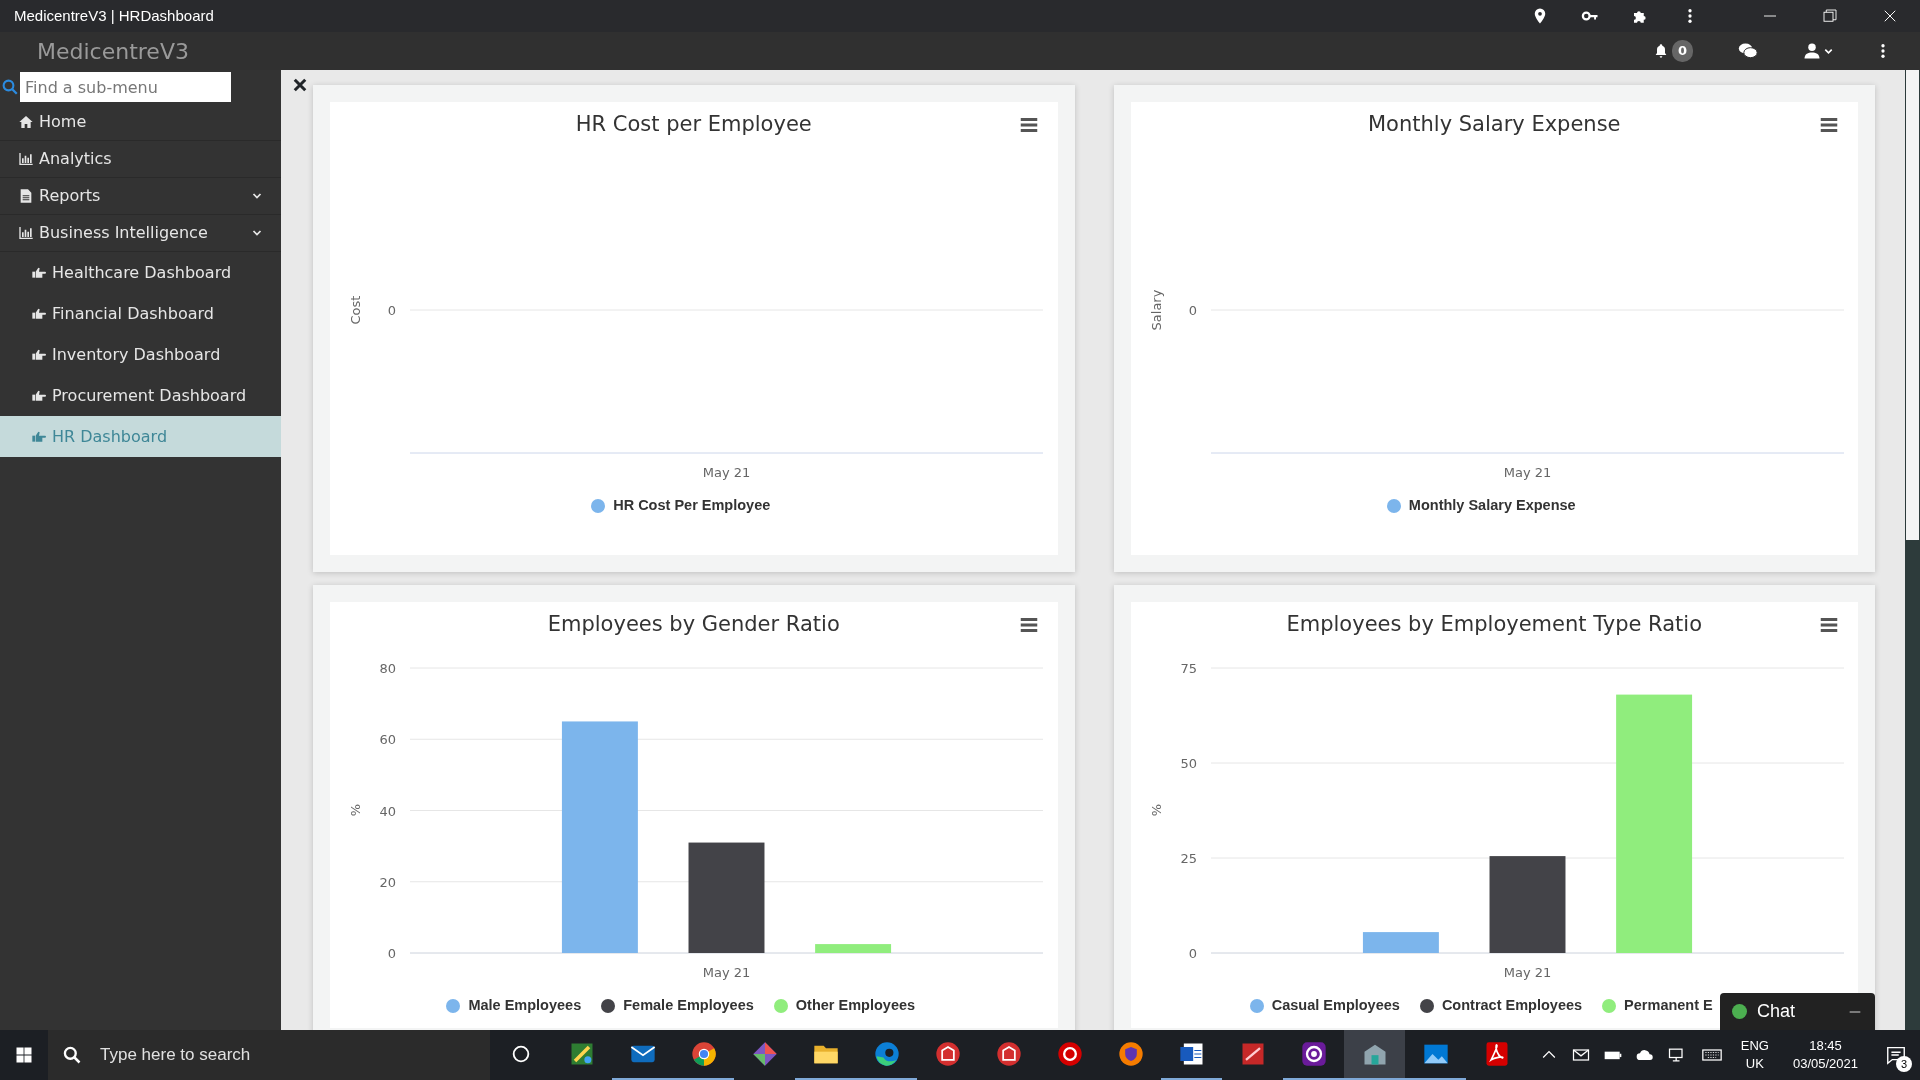 The height and width of the screenshot is (1080, 1920). I want to click on sidebar-subitem: Inventory Dashboard, so click(140, 354).